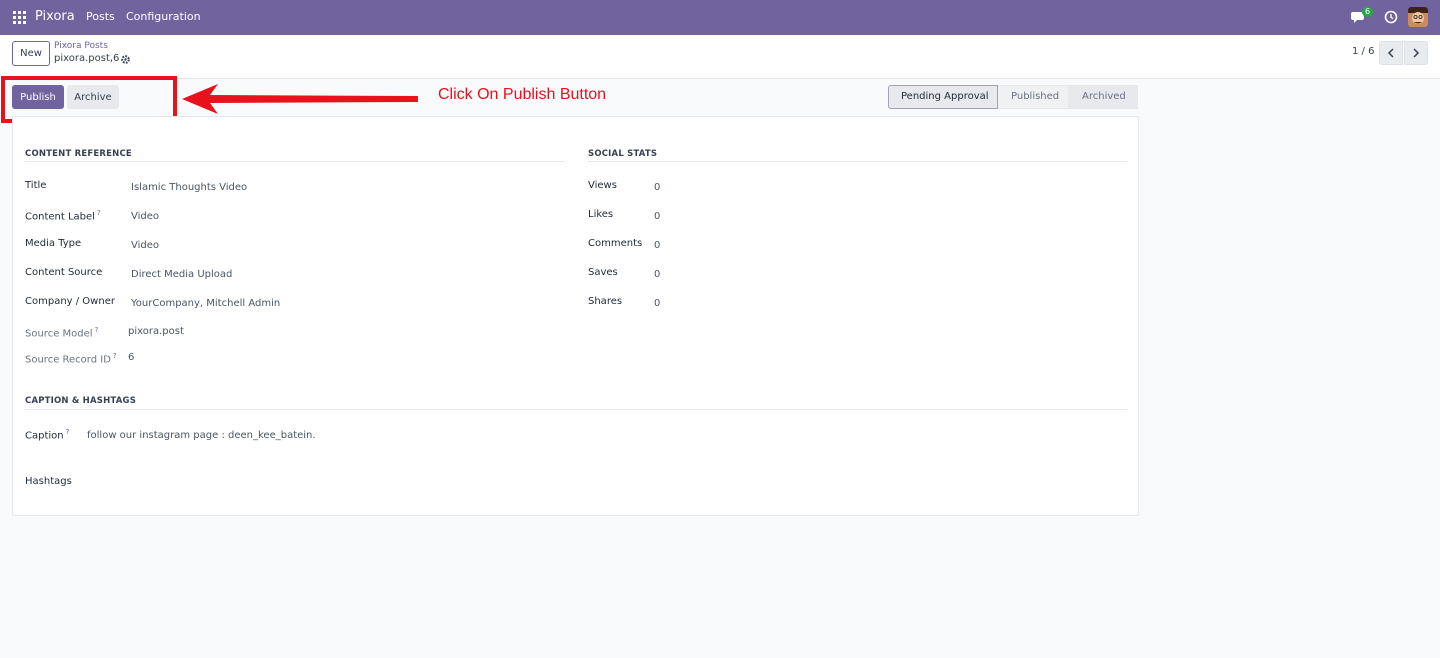 The height and width of the screenshot is (658, 1440). Describe the element at coordinates (657, 303) in the screenshot. I see `field-value-shares: 0` at that location.